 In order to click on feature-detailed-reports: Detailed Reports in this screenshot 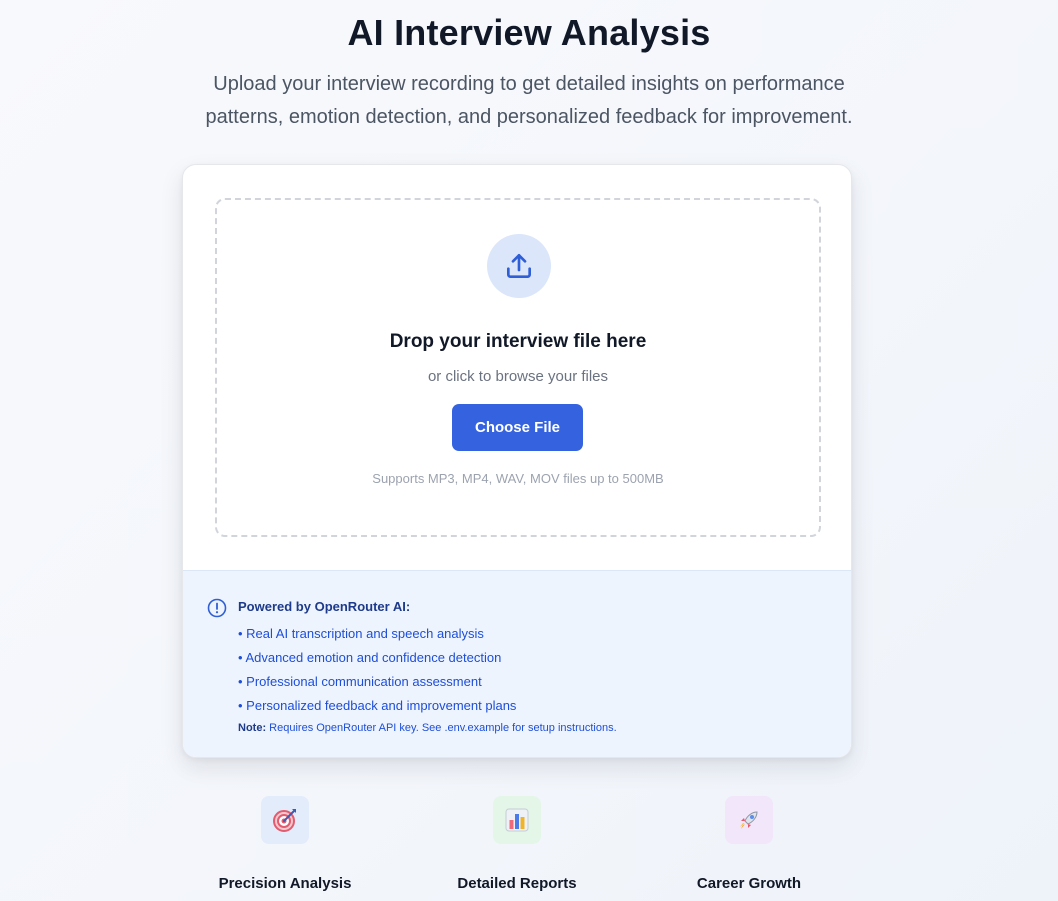, I will do `click(517, 844)`.